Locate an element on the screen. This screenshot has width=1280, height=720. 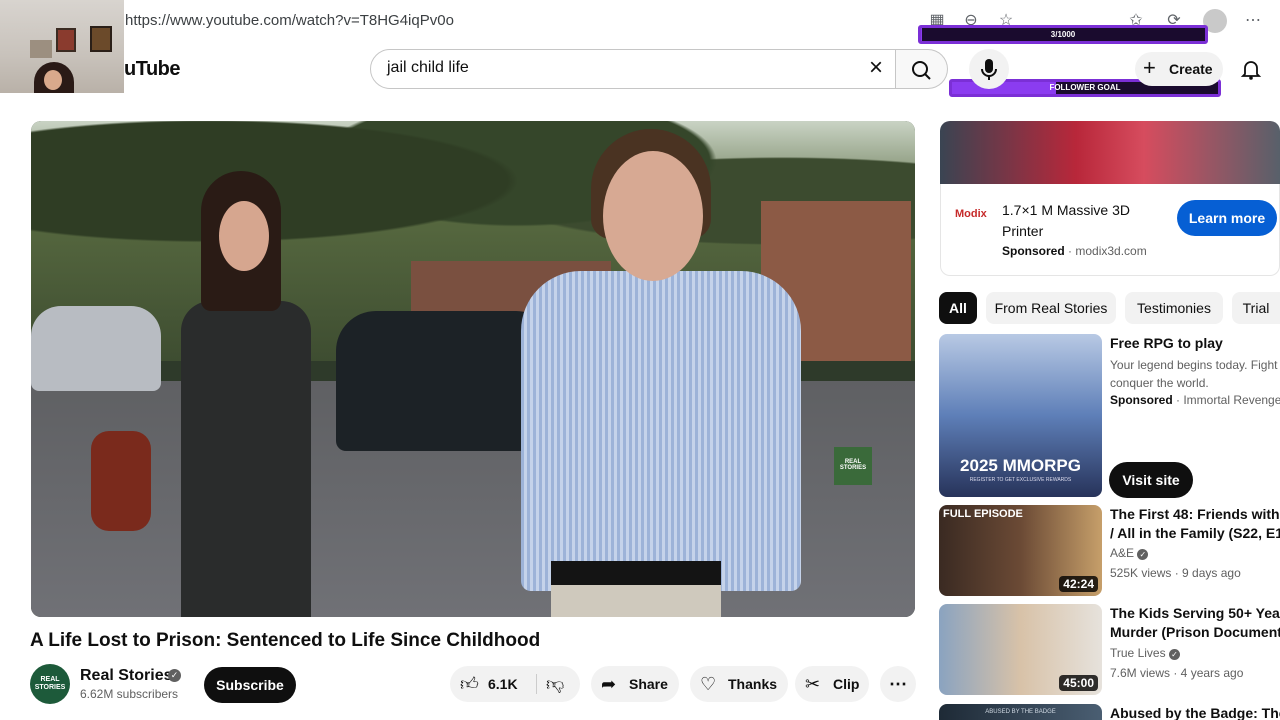
share-button: ➦ Share is located at coordinates (635, 684).